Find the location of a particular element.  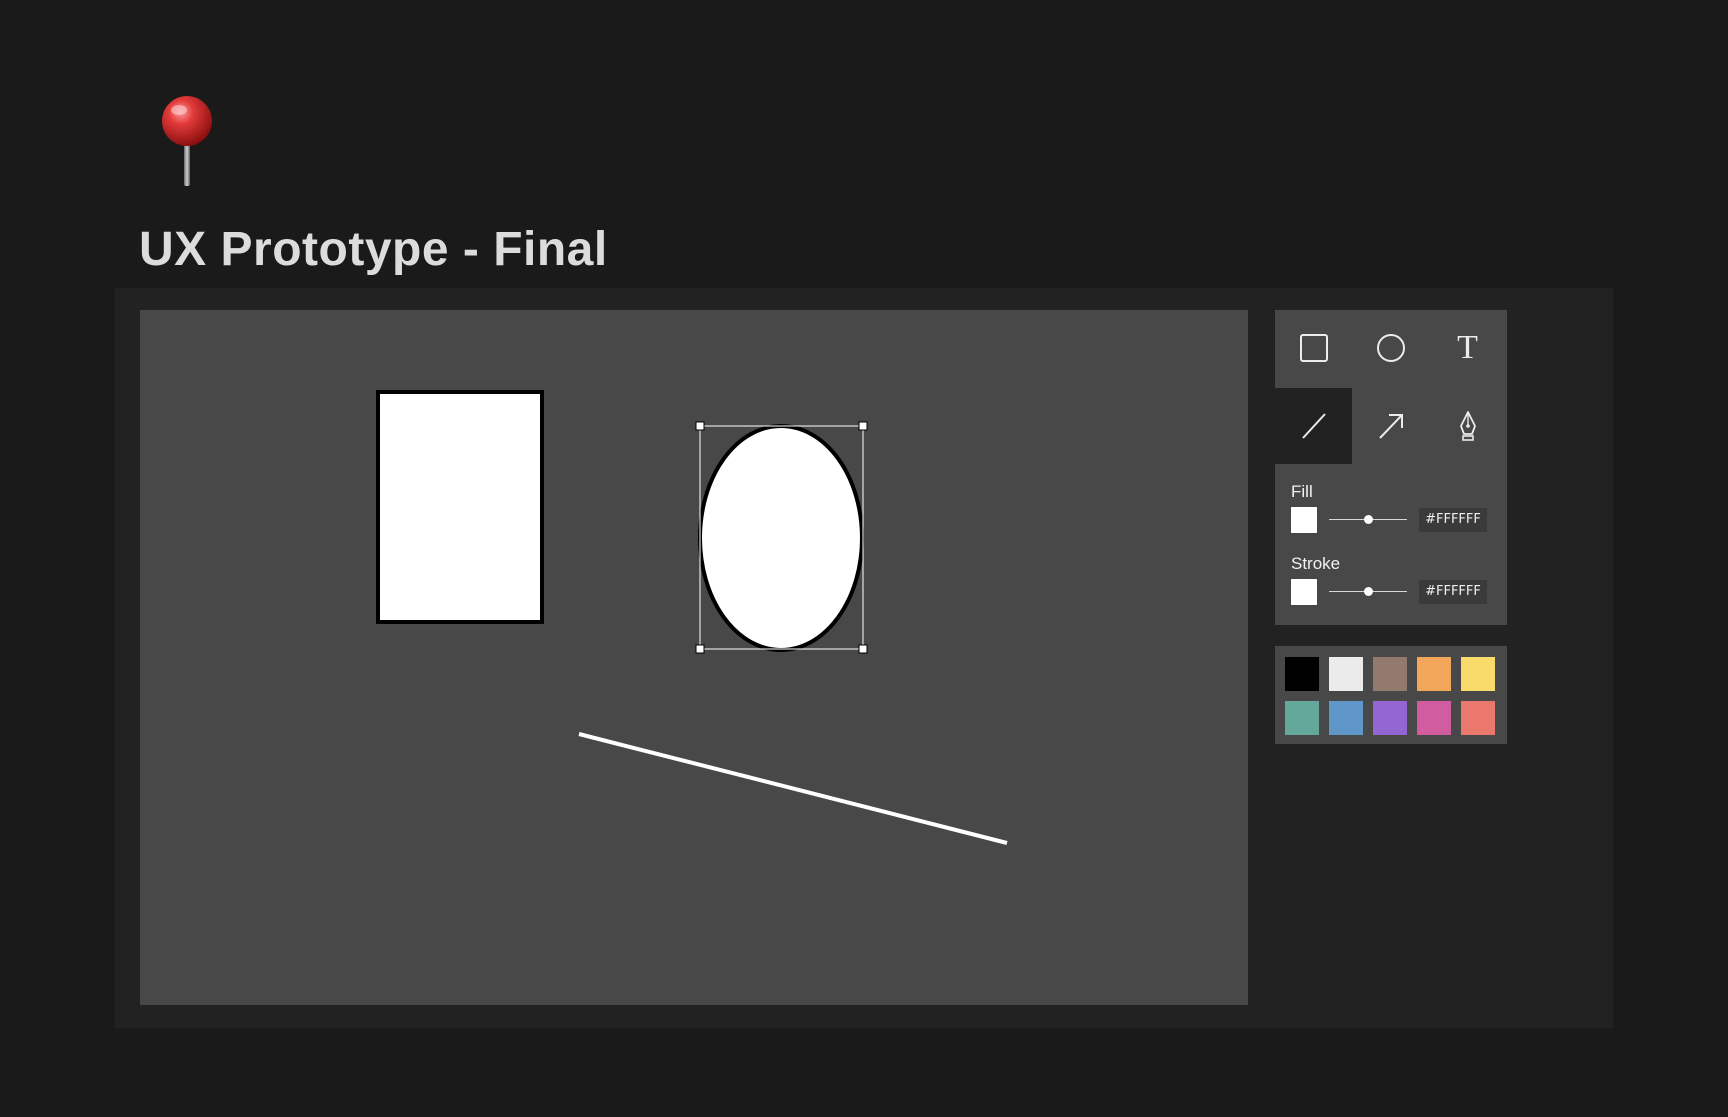

rectangle-tool-button is located at coordinates (1313, 348).